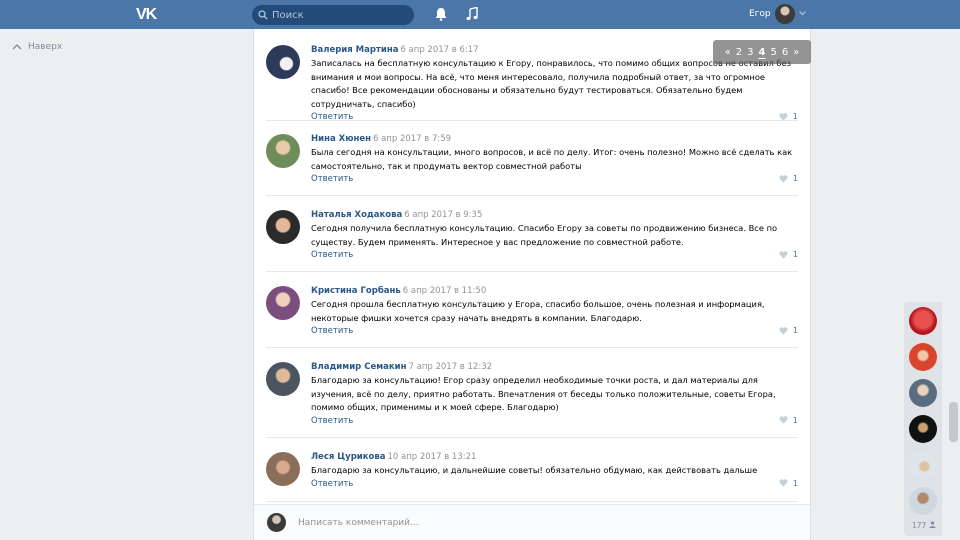  Describe the element at coordinates (276, 522) in the screenshot. I see `composer-avatar` at that location.